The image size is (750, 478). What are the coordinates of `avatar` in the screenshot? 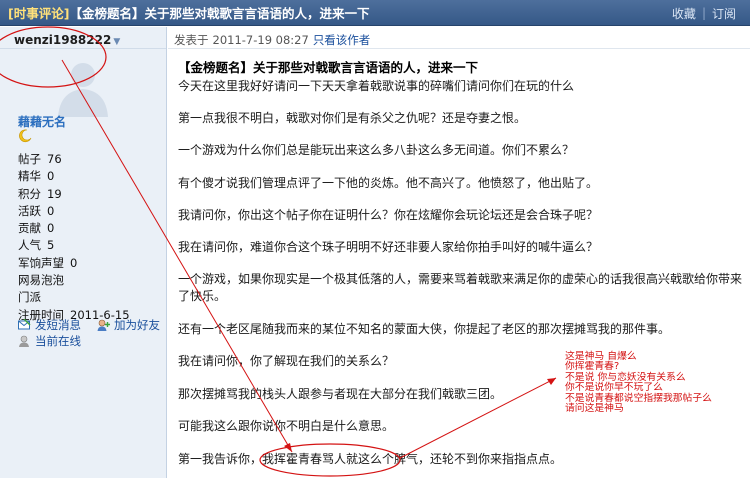 It's located at (83, 87).